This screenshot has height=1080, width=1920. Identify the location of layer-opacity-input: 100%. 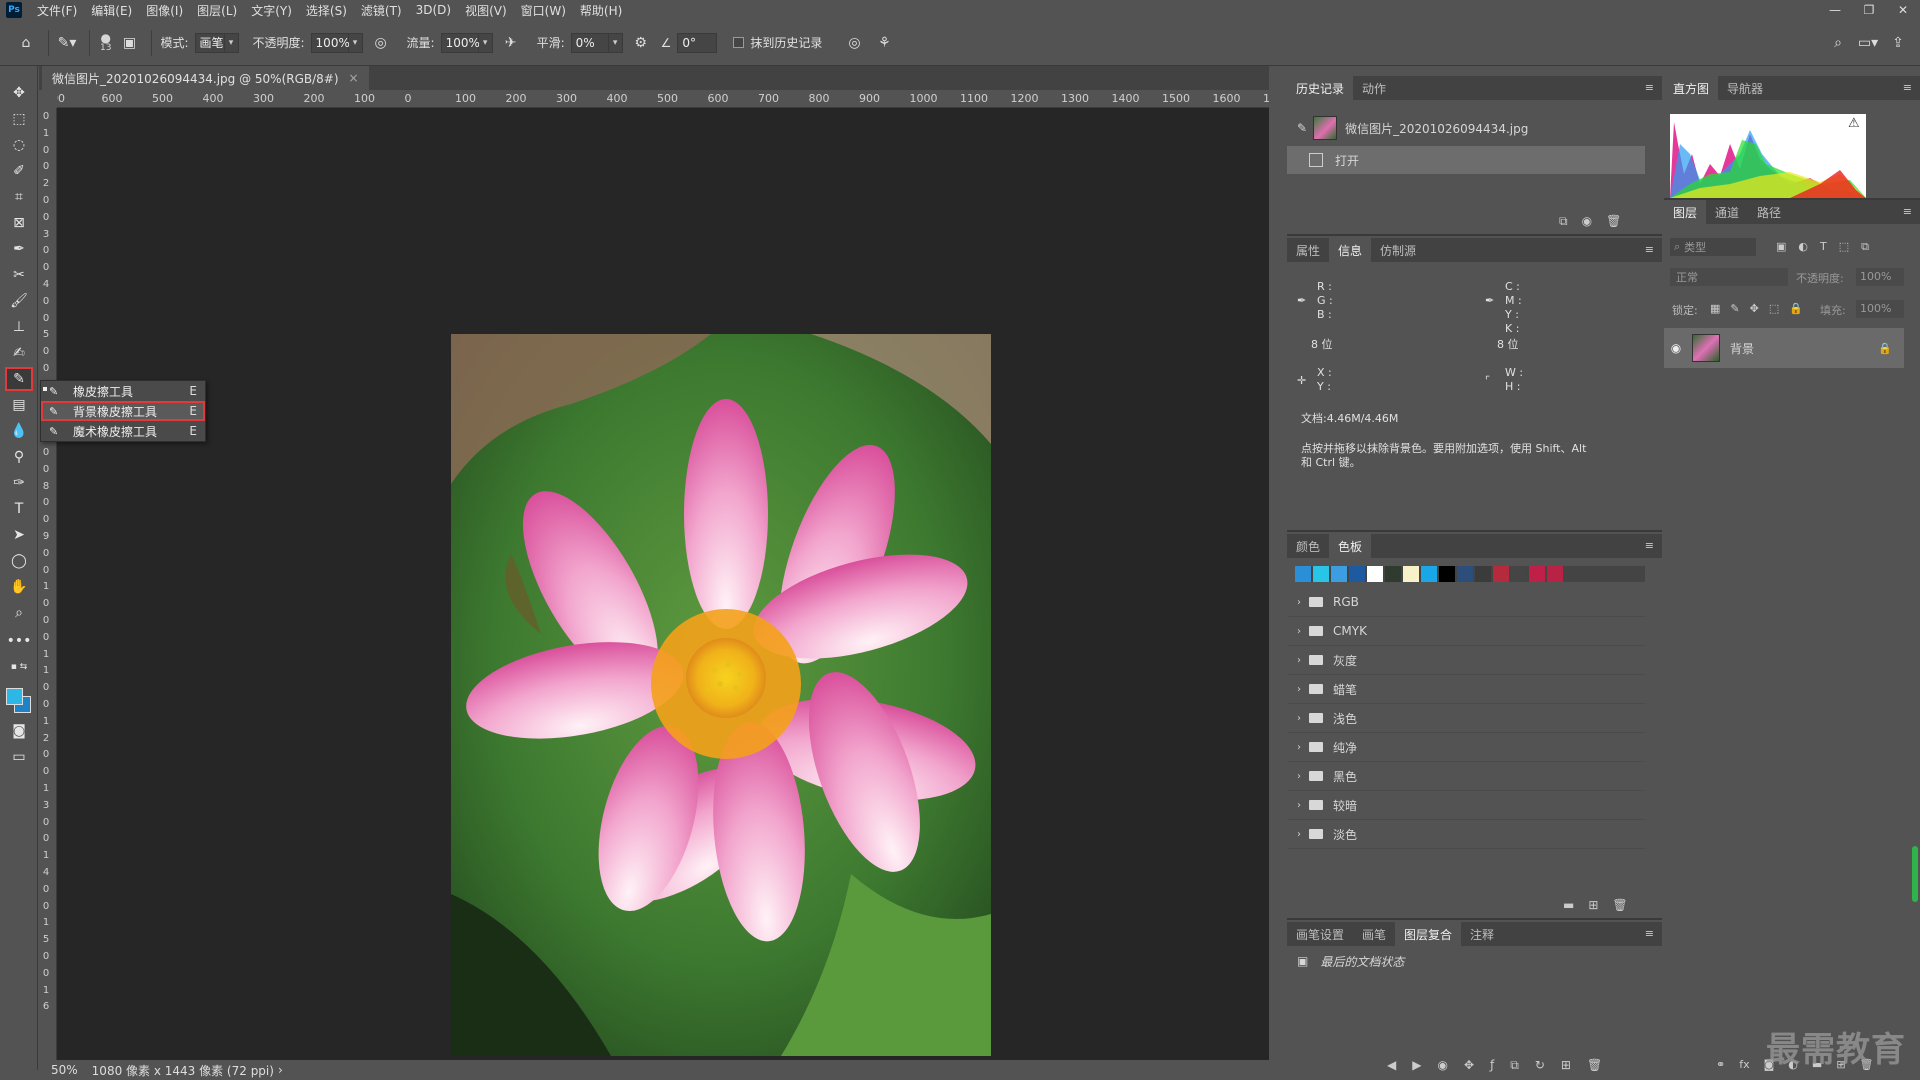
(1880, 277).